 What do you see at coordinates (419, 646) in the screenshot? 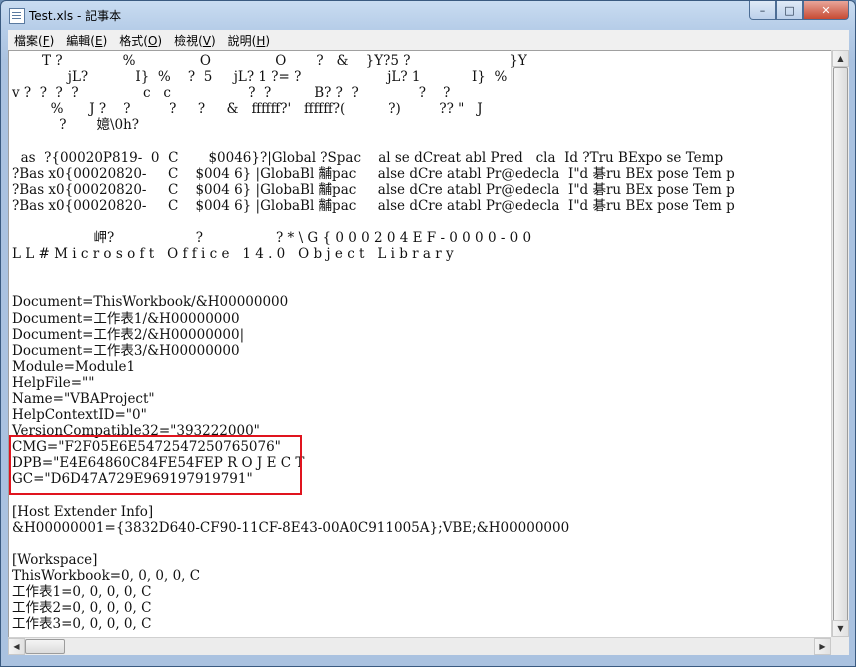
I see `horizontal-scrollbar: ◀ ▶` at bounding box center [419, 646].